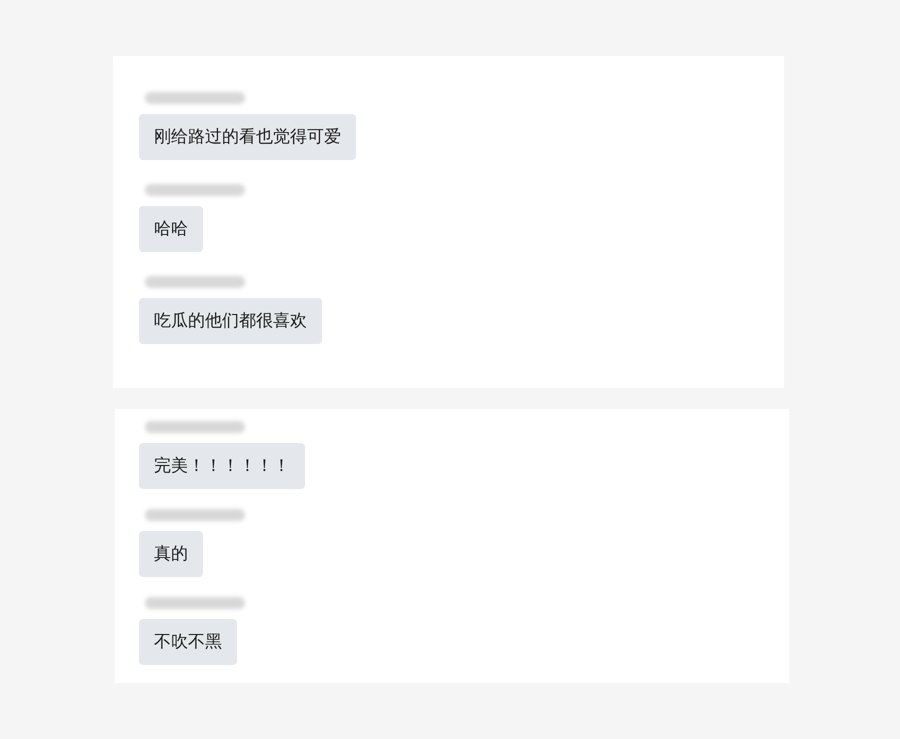 The image size is (900, 739). Describe the element at coordinates (222, 466) in the screenshot. I see `message-bubble: 完美！！！！！！` at that location.